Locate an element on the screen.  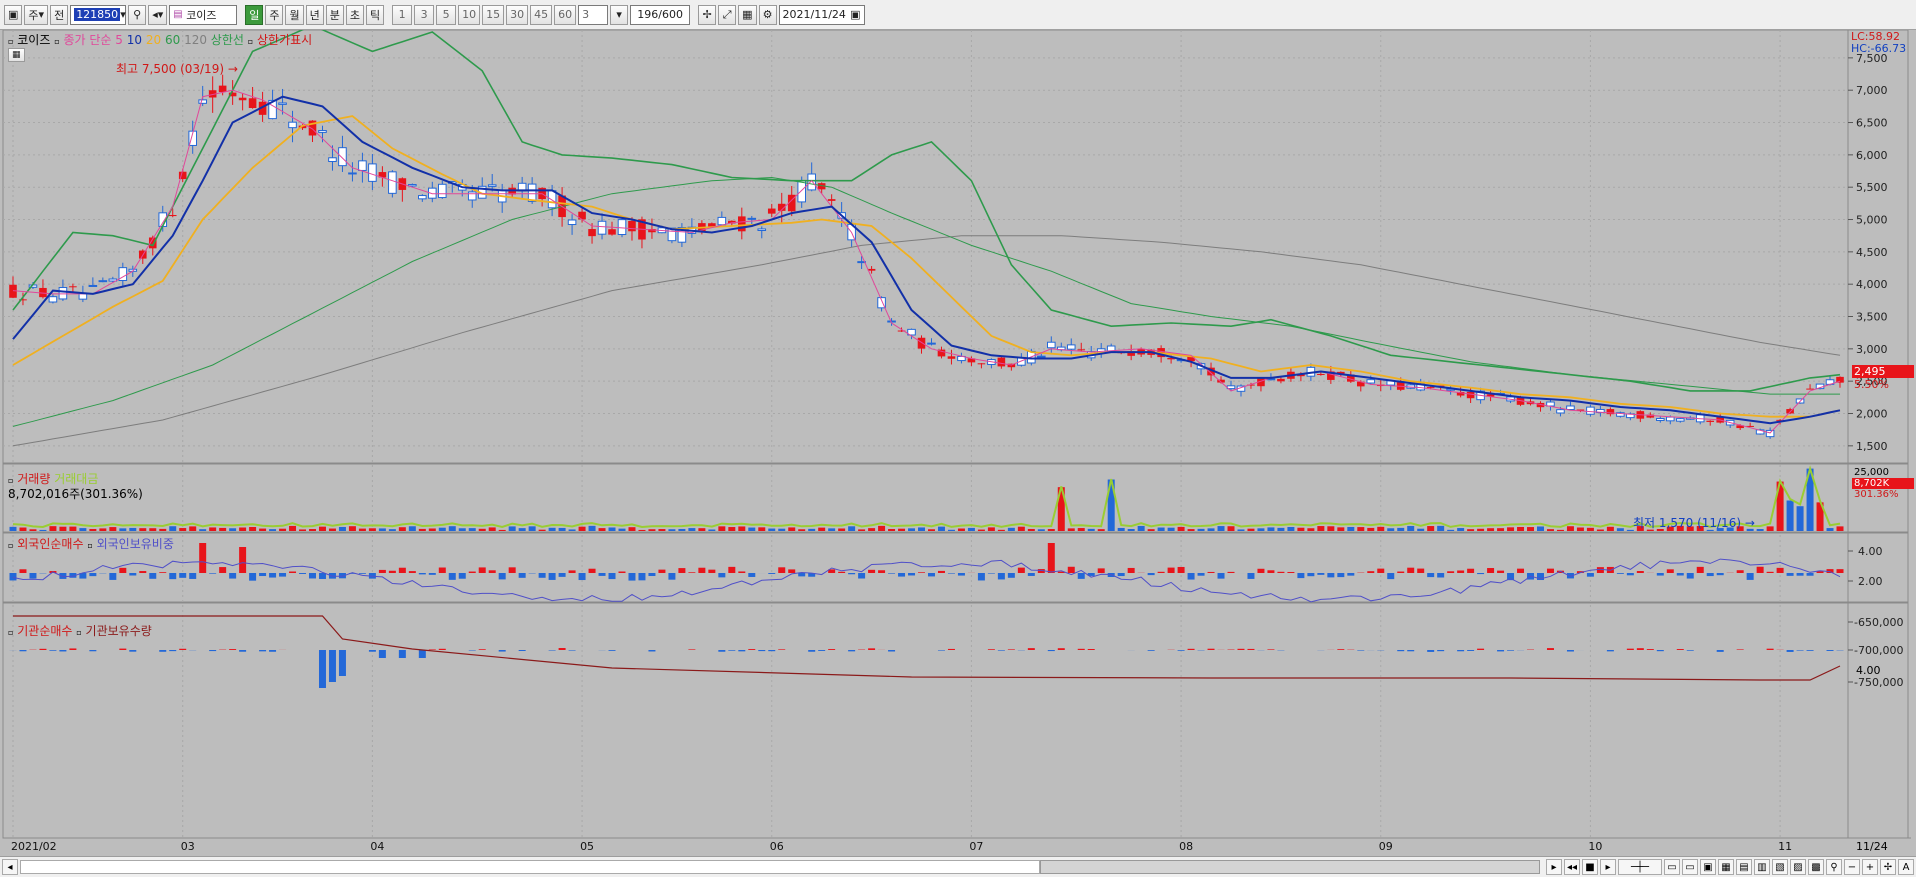
interval-60-button: 60 is located at coordinates (565, 14).